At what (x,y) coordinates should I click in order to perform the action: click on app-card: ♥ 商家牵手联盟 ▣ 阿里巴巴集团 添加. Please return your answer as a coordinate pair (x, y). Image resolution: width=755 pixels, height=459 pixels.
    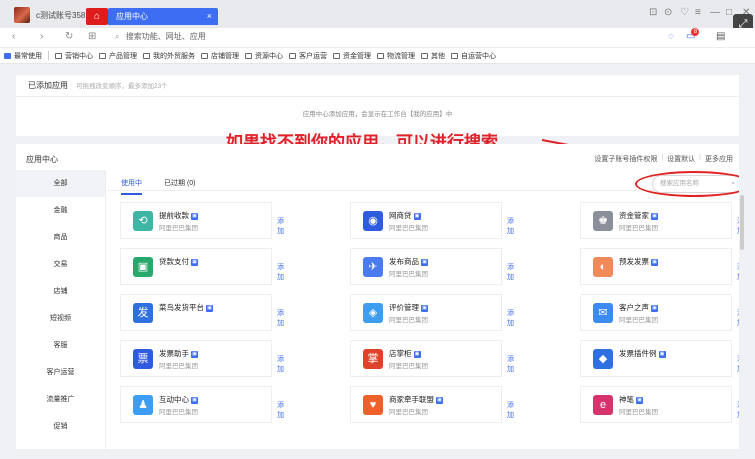
    Looking at the image, I should click on (432, 404).